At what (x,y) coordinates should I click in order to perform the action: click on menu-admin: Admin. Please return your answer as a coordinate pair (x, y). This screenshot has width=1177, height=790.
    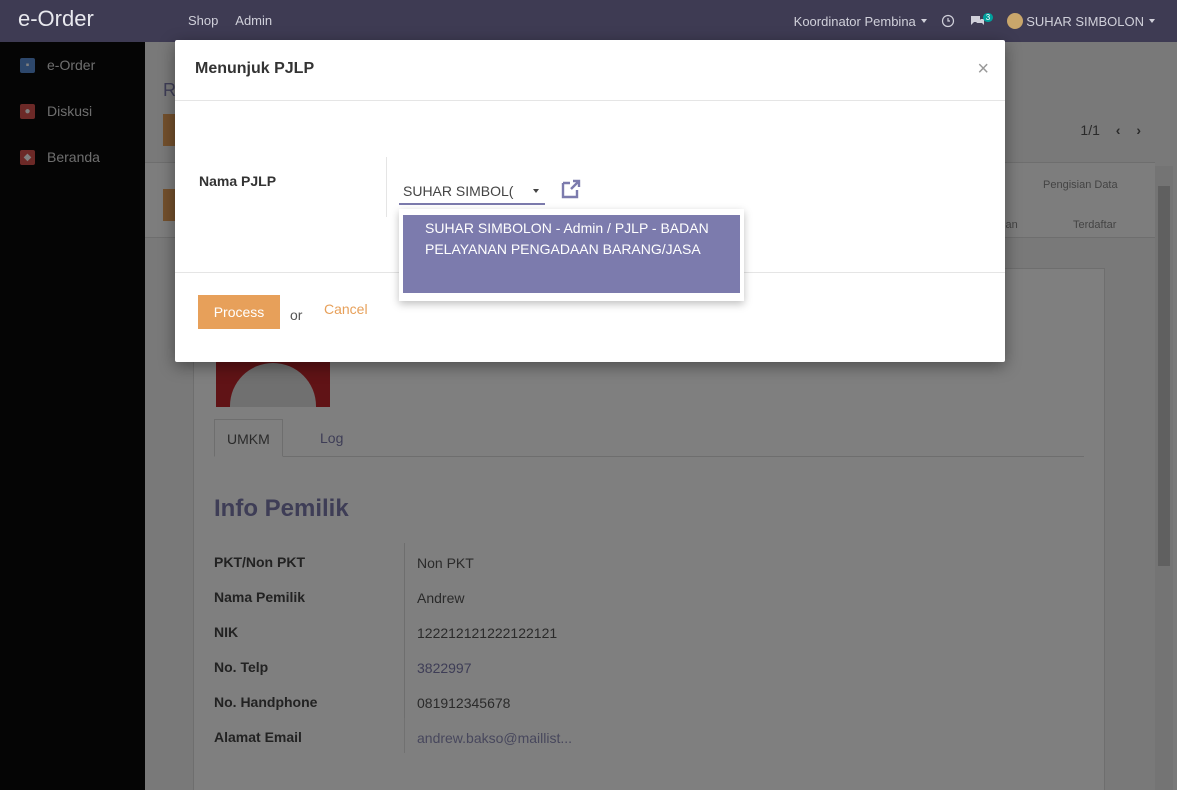
    Looking at the image, I should click on (253, 20).